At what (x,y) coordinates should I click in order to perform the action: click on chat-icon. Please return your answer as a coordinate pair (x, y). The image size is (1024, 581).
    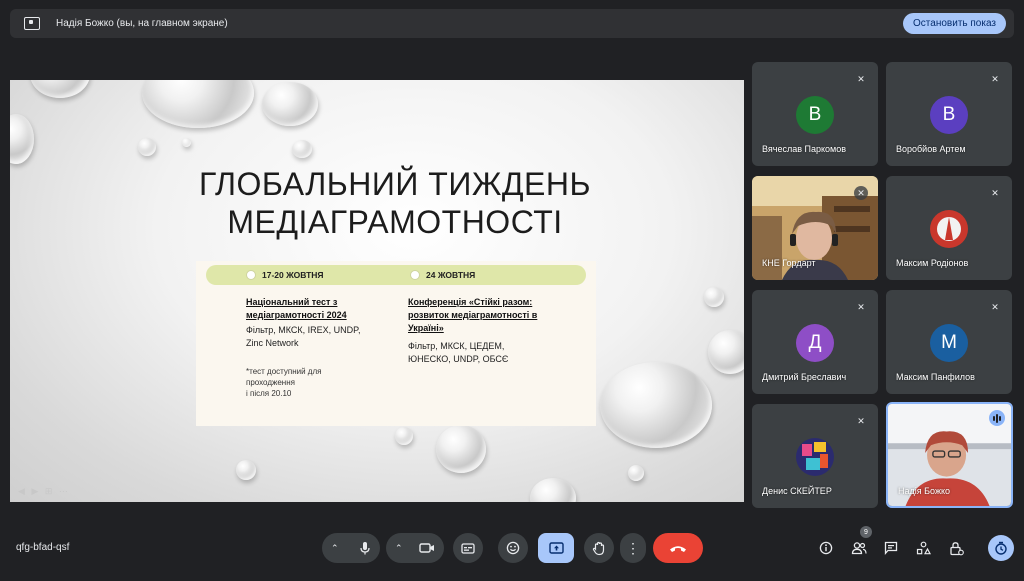
    Looking at the image, I should click on (891, 548).